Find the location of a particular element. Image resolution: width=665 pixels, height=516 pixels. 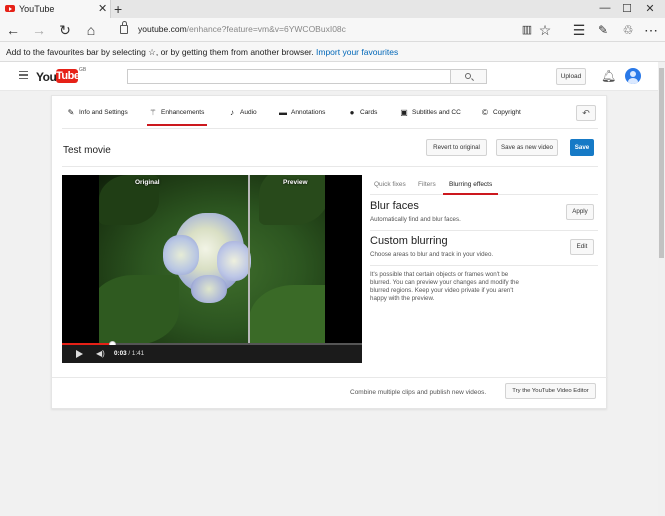

play-icon is located at coordinates (79, 354).